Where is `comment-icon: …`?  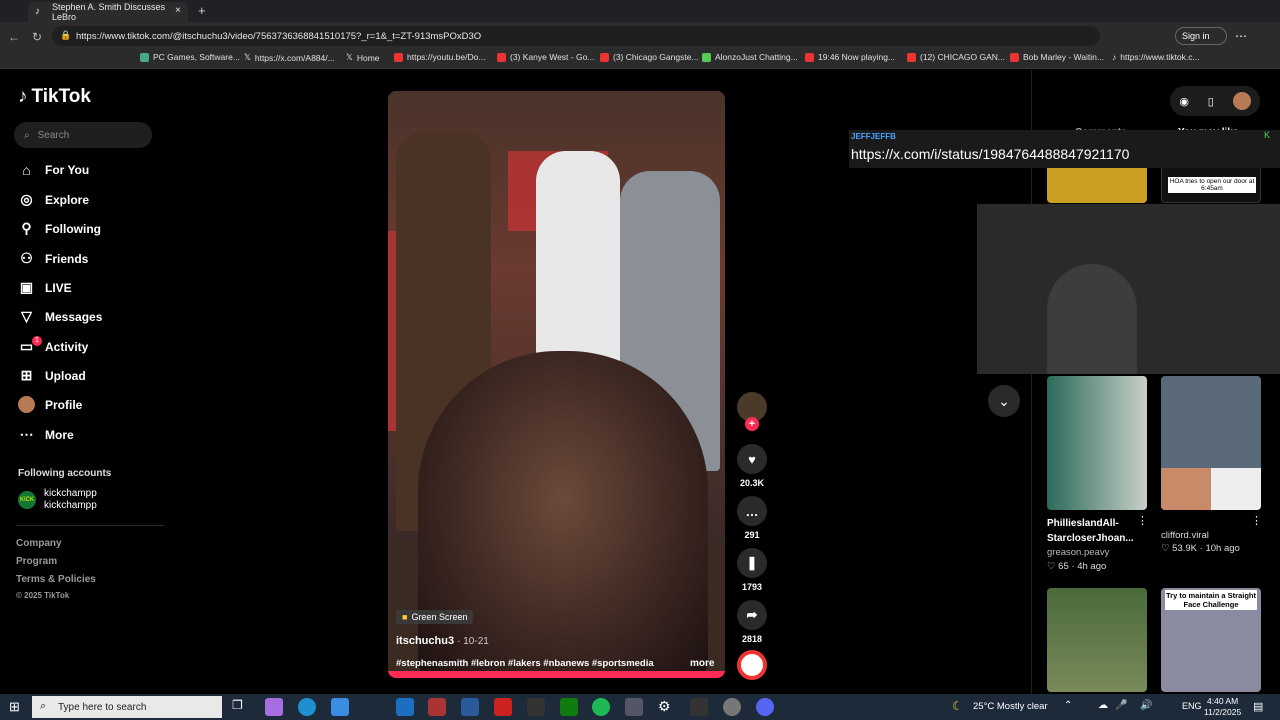 comment-icon: … is located at coordinates (752, 511).